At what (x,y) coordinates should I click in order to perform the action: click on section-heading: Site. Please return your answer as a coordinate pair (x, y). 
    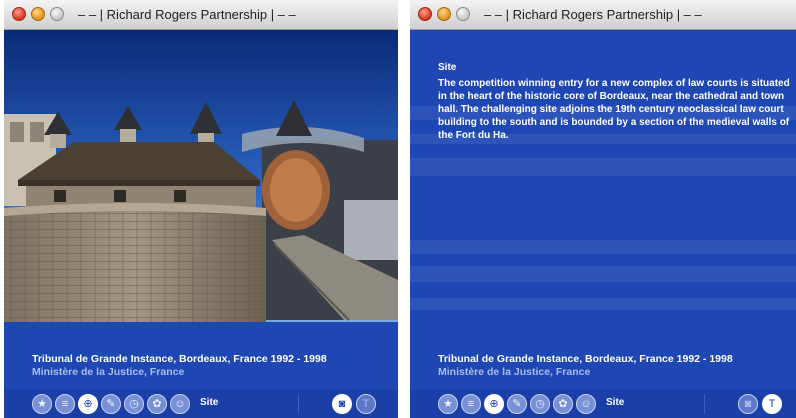
    Looking at the image, I should click on (447, 67).